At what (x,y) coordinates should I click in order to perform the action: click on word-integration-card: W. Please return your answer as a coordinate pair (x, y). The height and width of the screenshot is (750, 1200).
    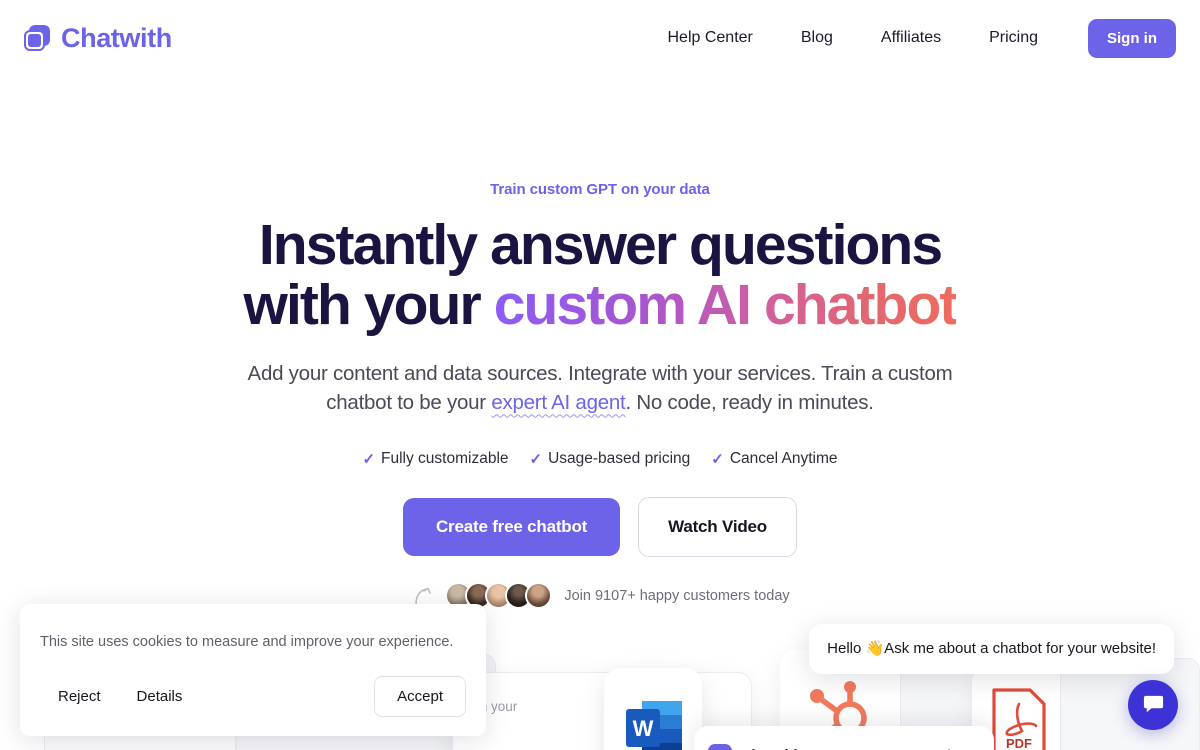
    Looking at the image, I should click on (653, 709).